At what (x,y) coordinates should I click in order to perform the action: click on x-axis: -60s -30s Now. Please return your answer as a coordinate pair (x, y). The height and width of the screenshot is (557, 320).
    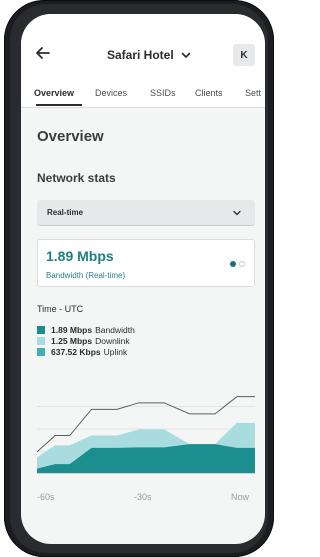
    Looking at the image, I should click on (147, 499).